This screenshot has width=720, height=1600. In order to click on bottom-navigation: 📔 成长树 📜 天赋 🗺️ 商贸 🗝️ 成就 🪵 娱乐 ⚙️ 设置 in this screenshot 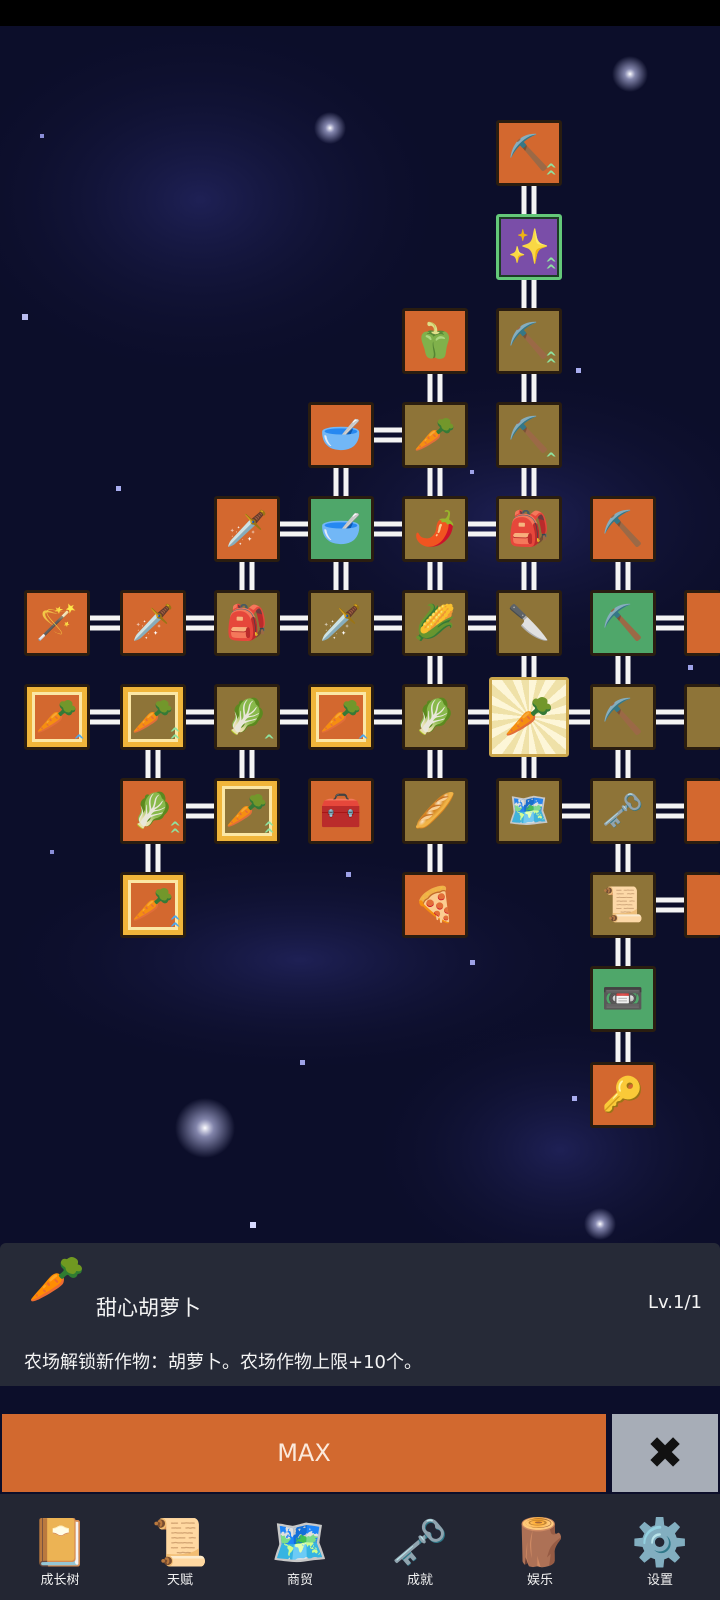, I will do `click(360, 1547)`.